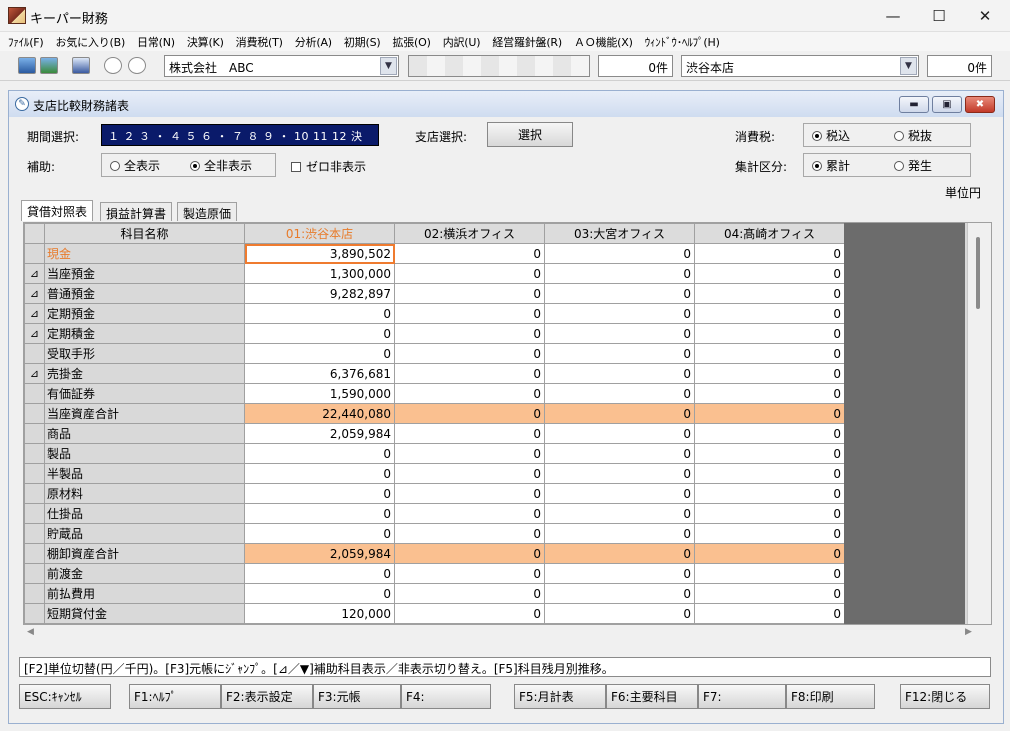 The image size is (1010, 731). I want to click on f7-button: F7:, so click(742, 696).